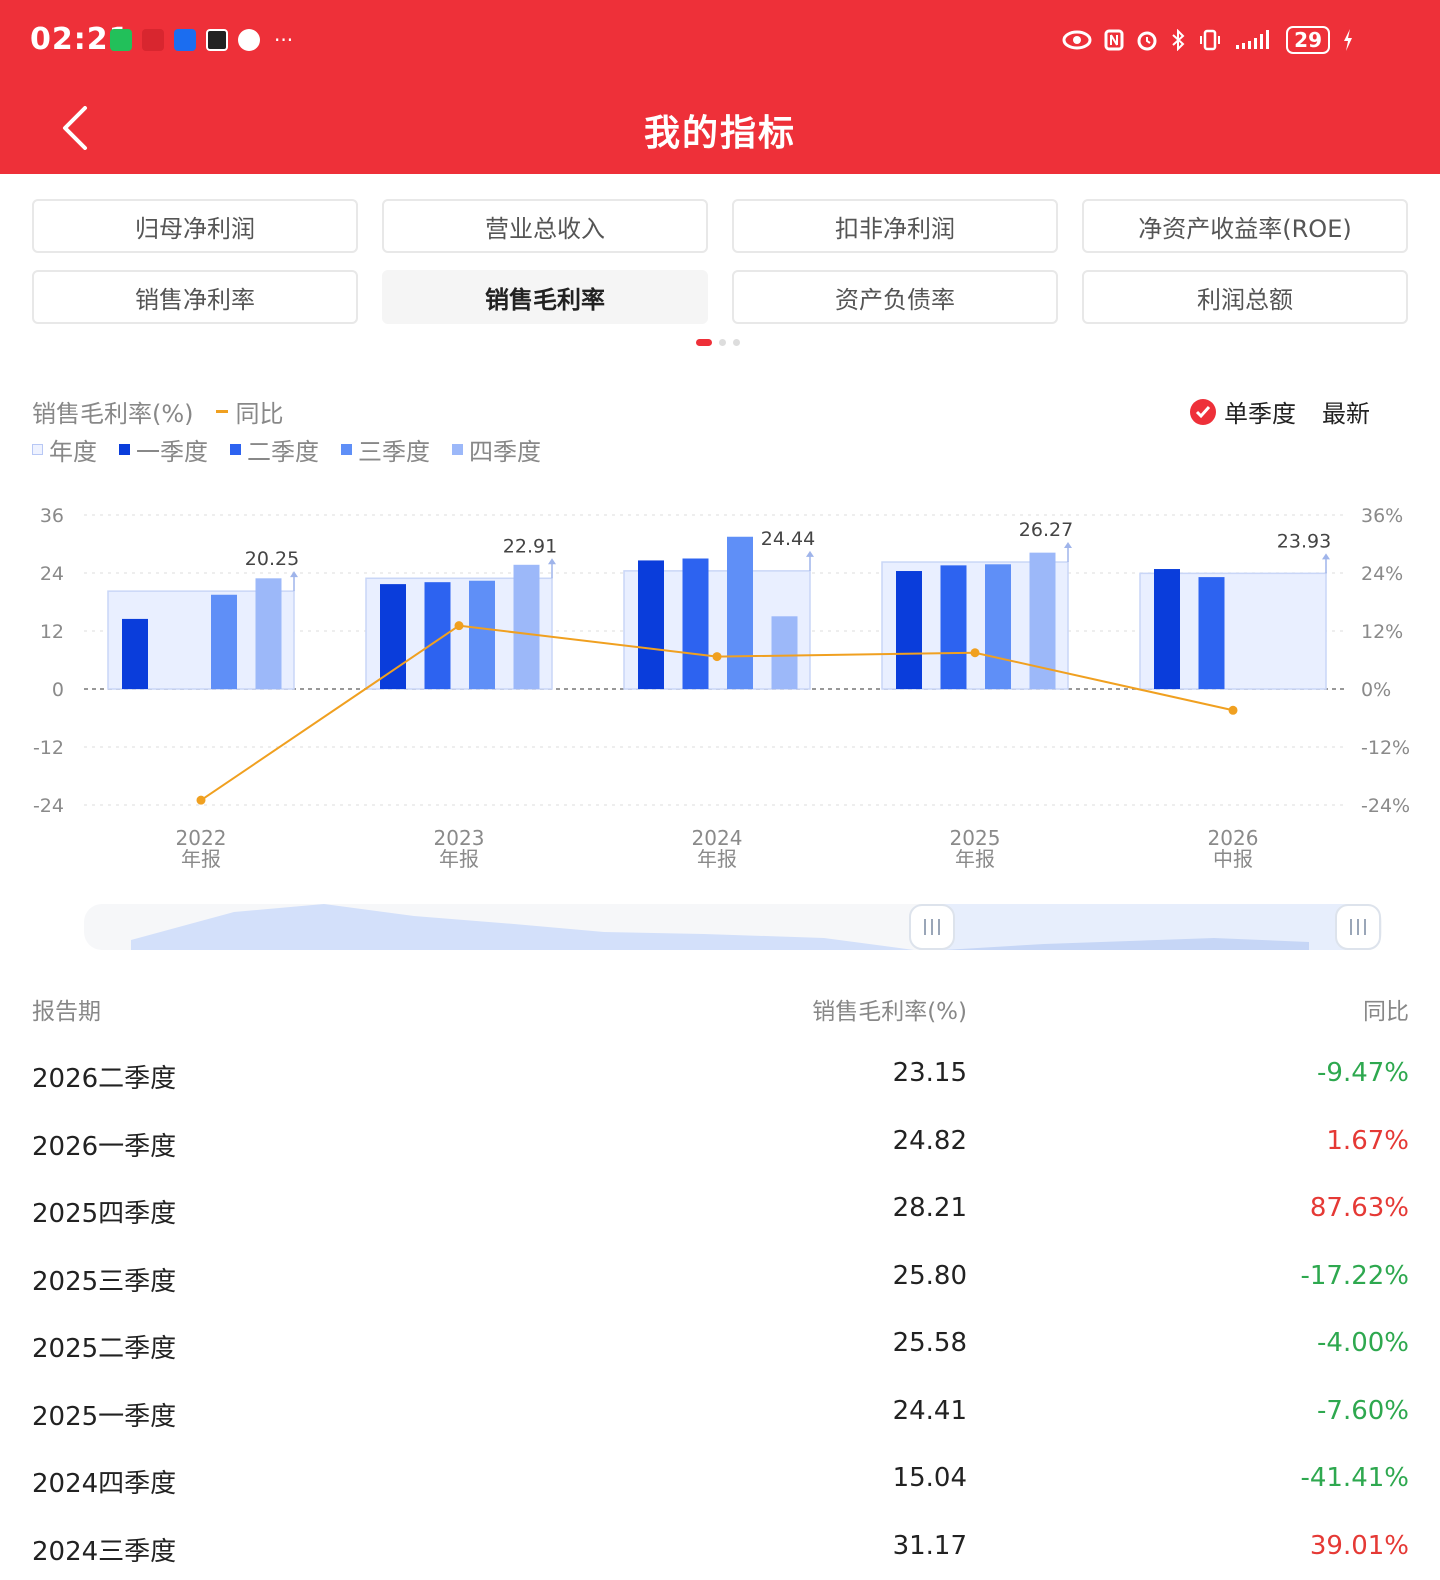 The height and width of the screenshot is (1580, 1440). What do you see at coordinates (720, 42) in the screenshot?
I see `status-bar: 02:21 ··· 29` at bounding box center [720, 42].